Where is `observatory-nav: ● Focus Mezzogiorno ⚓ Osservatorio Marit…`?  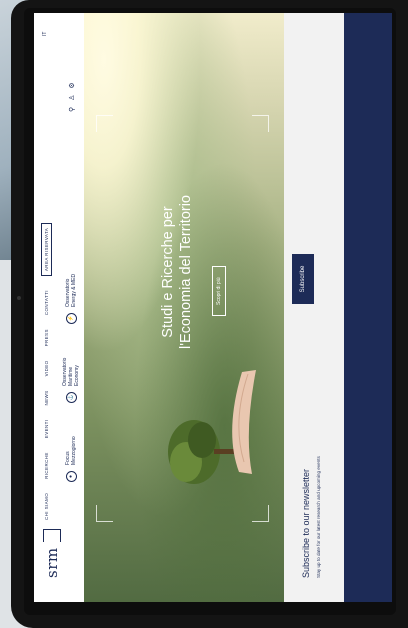 observatory-nav: ● Focus Mezzogiorno ⚓ Osservatorio Marit… is located at coordinates (71, 374).